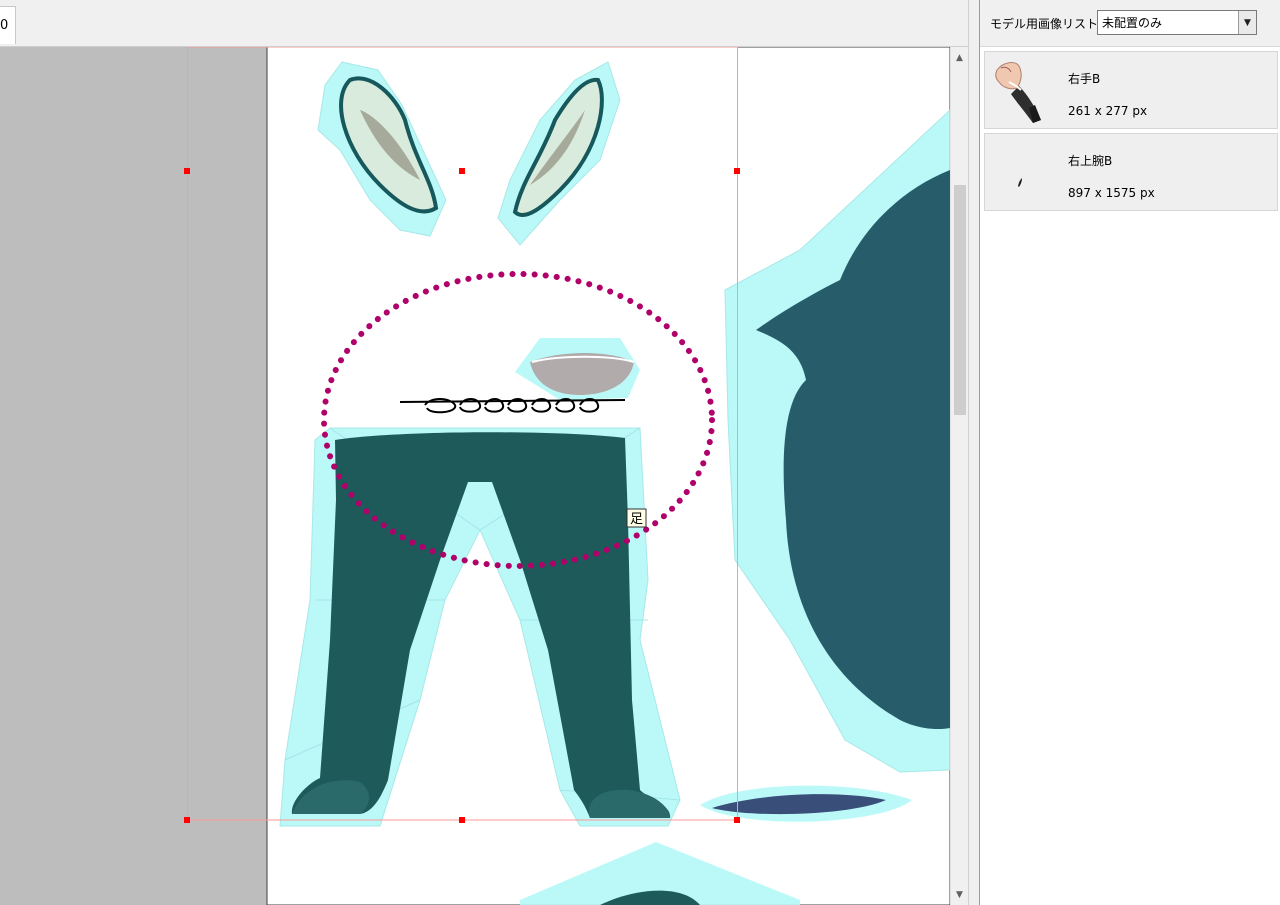  I want to click on part-name-text: 足, so click(636, 519).